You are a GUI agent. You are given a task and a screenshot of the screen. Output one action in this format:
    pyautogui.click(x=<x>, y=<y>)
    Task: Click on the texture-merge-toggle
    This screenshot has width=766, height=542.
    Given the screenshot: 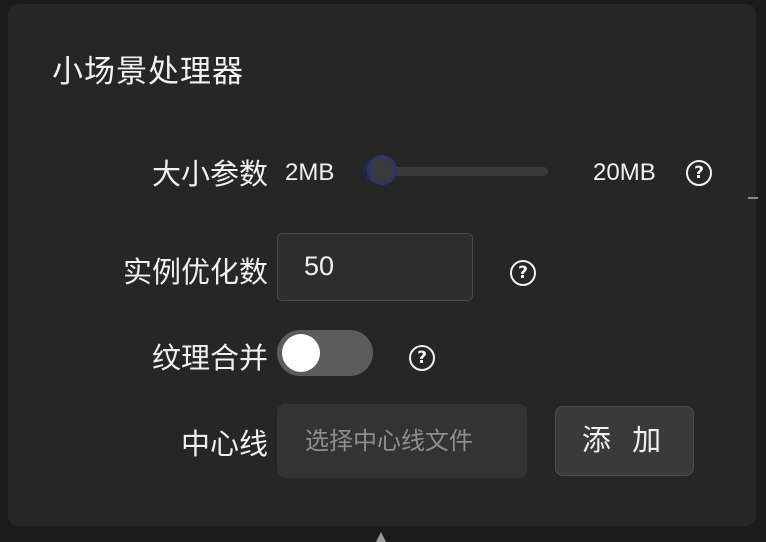 What is the action you would take?
    pyautogui.click(x=325, y=353)
    